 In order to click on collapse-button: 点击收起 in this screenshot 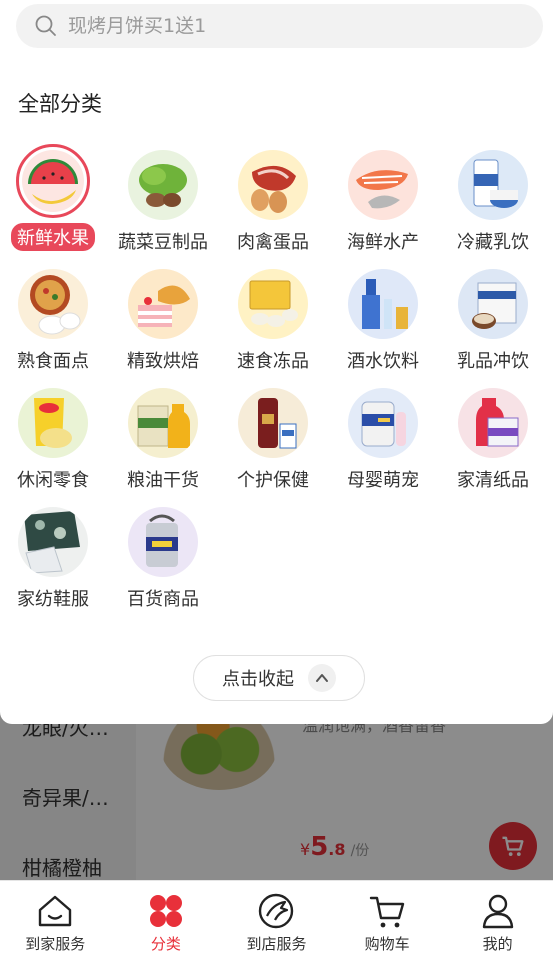, I will do `click(279, 678)`.